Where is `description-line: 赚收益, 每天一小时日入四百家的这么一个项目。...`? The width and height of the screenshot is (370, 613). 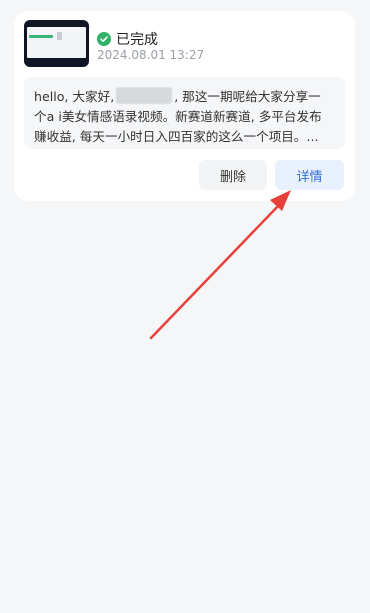 description-line: 赚收益, 每天一小时日入四百家的这么一个项目。... is located at coordinates (176, 136).